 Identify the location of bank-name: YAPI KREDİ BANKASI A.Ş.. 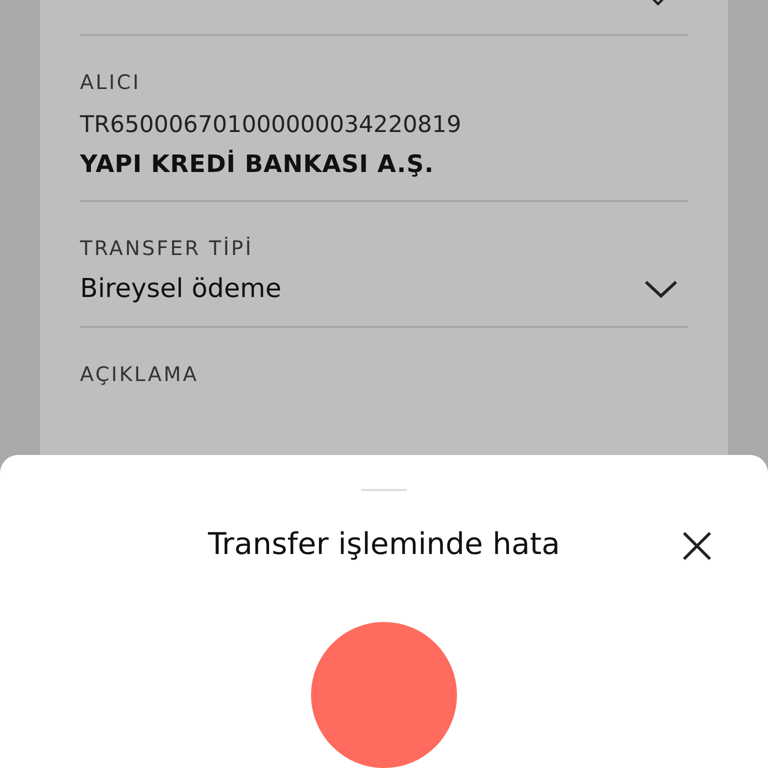
(257, 164).